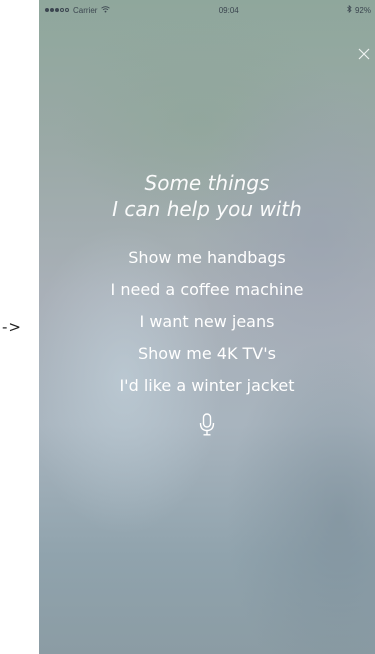  I want to click on suggestion-item: I want new jeans, so click(207, 322).